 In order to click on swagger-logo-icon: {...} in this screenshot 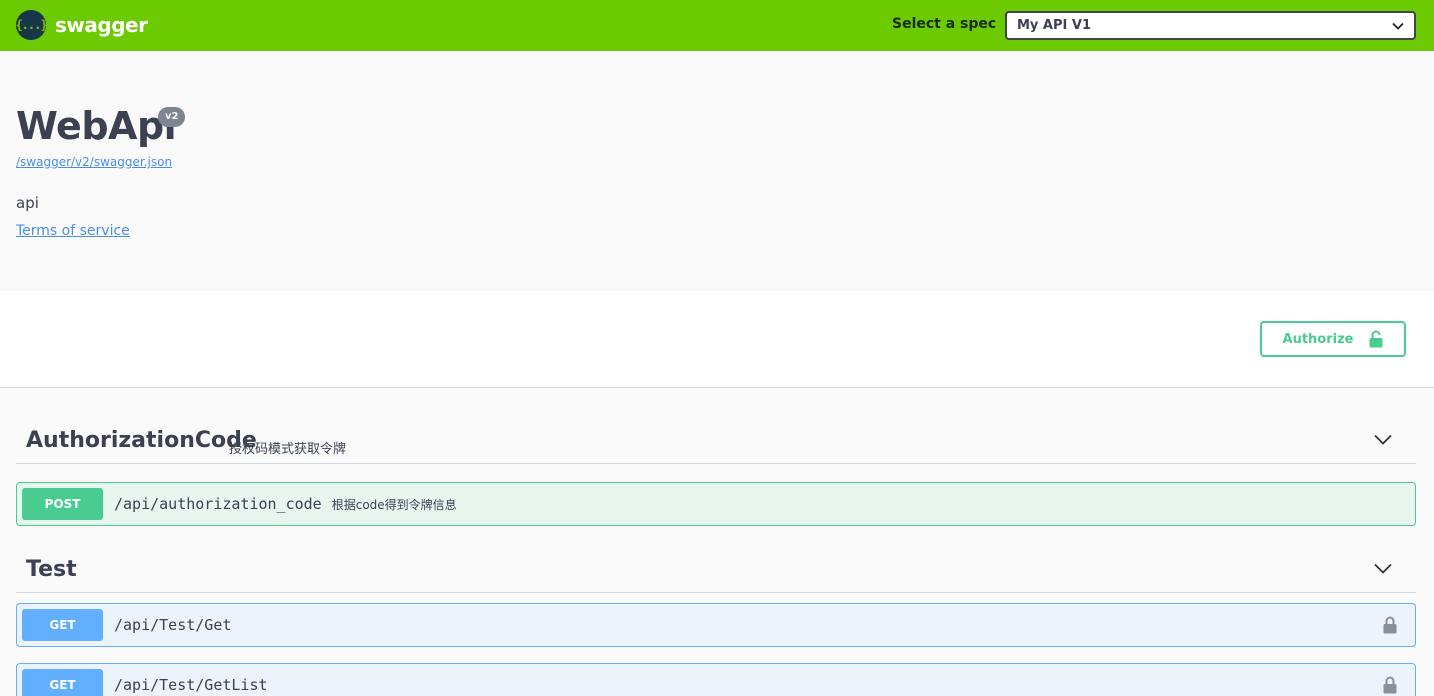, I will do `click(31, 25)`.